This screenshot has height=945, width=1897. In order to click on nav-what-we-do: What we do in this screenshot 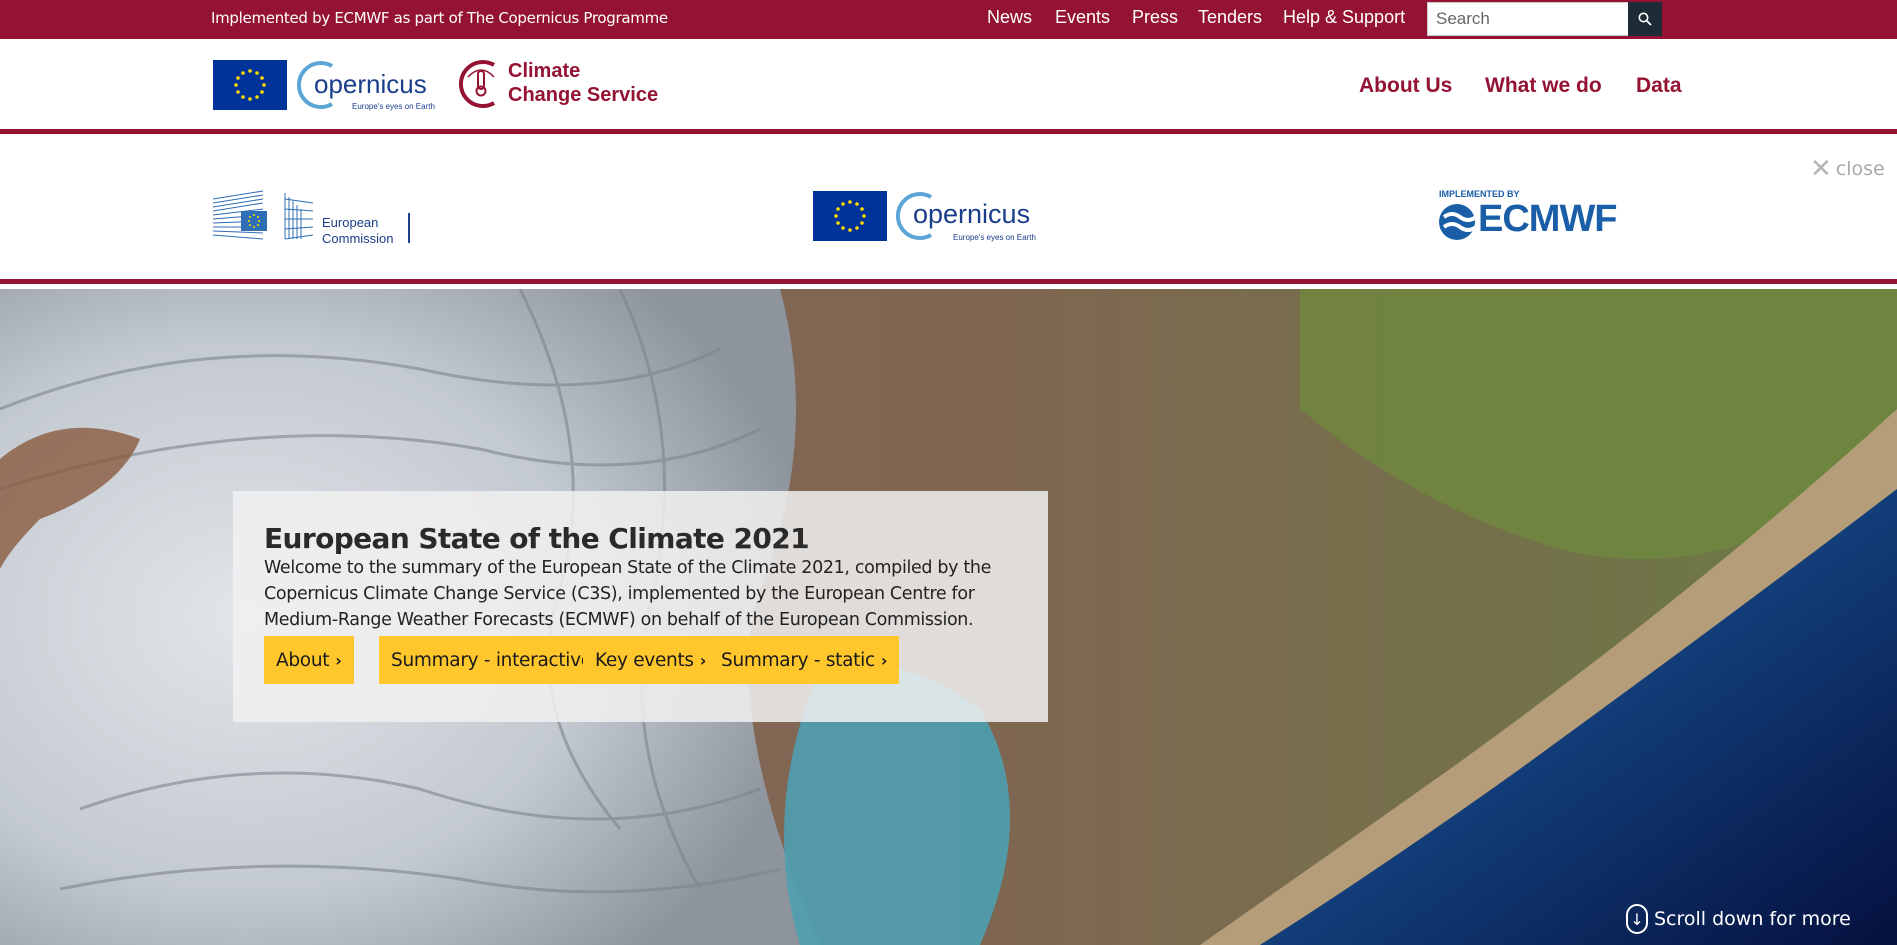, I will do `click(1543, 86)`.